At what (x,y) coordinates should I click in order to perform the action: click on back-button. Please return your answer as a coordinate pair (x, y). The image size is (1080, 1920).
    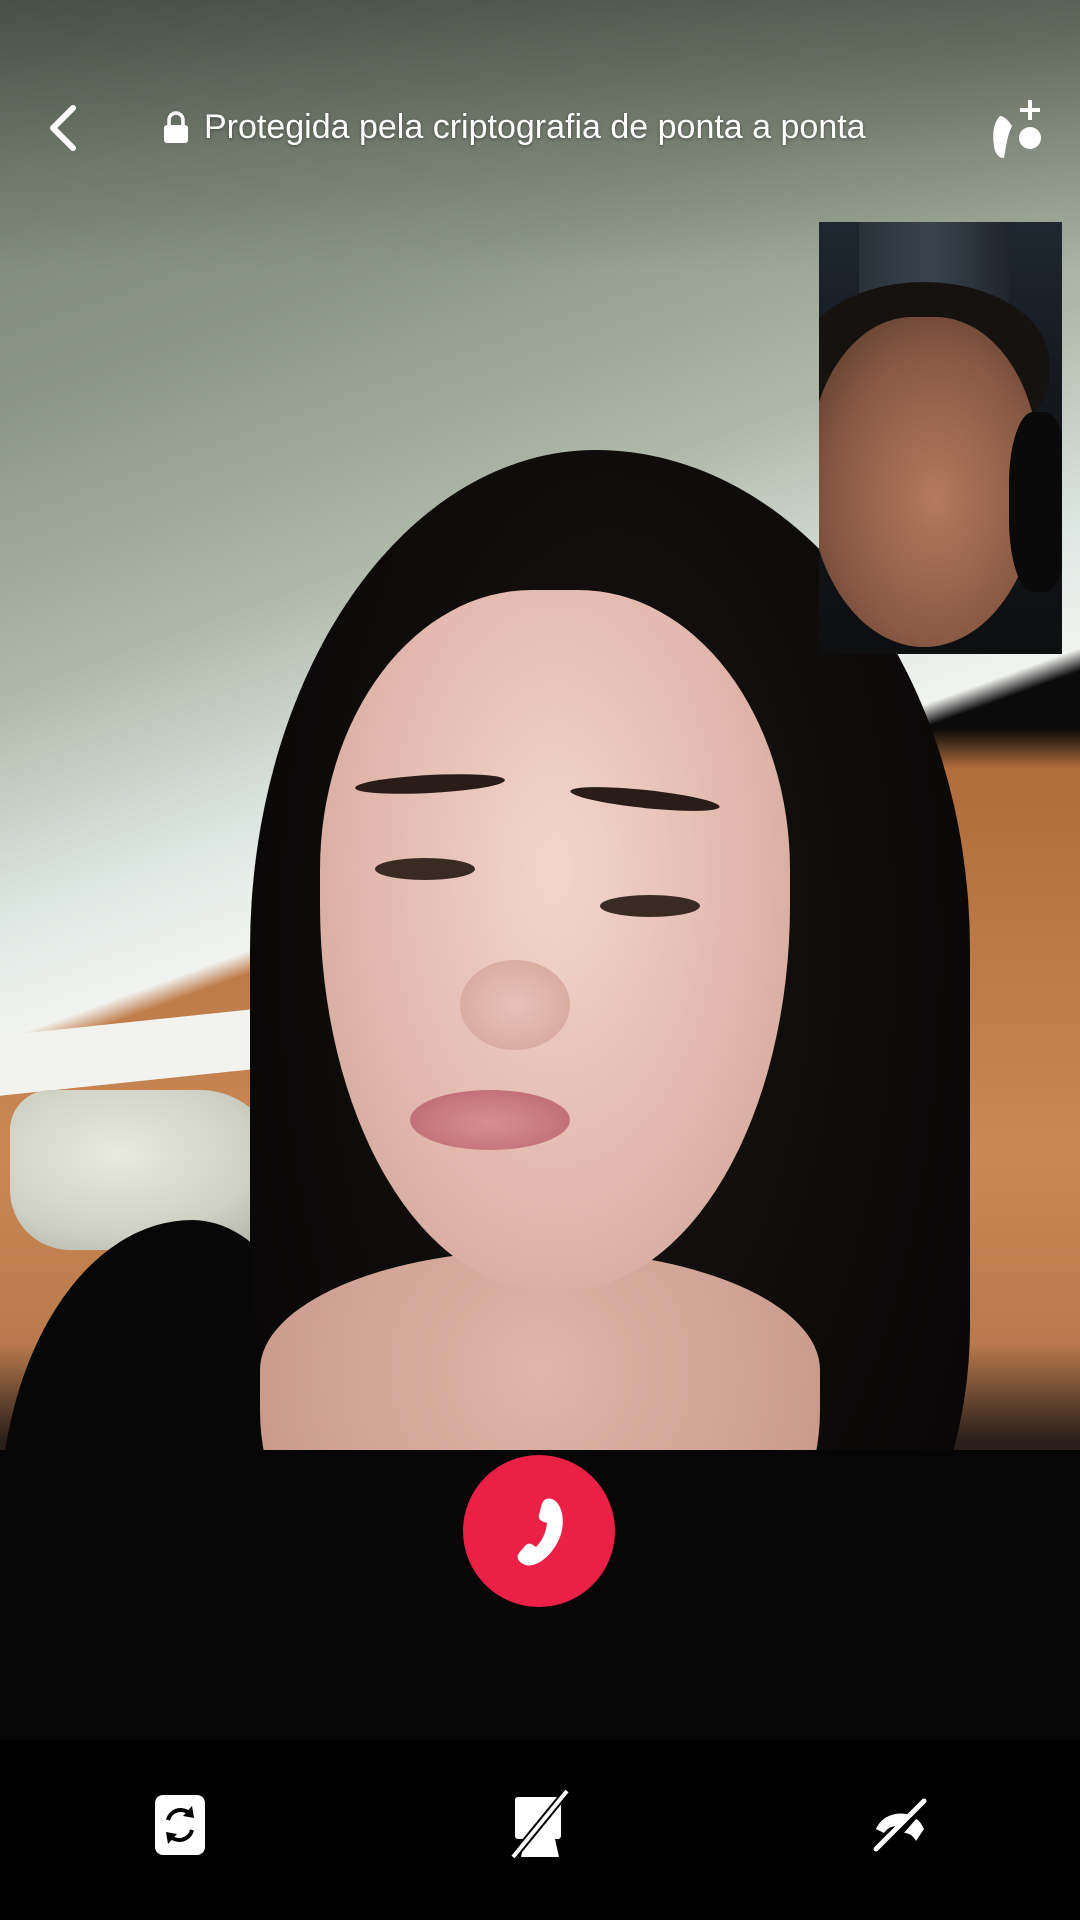
    Looking at the image, I should click on (63, 128).